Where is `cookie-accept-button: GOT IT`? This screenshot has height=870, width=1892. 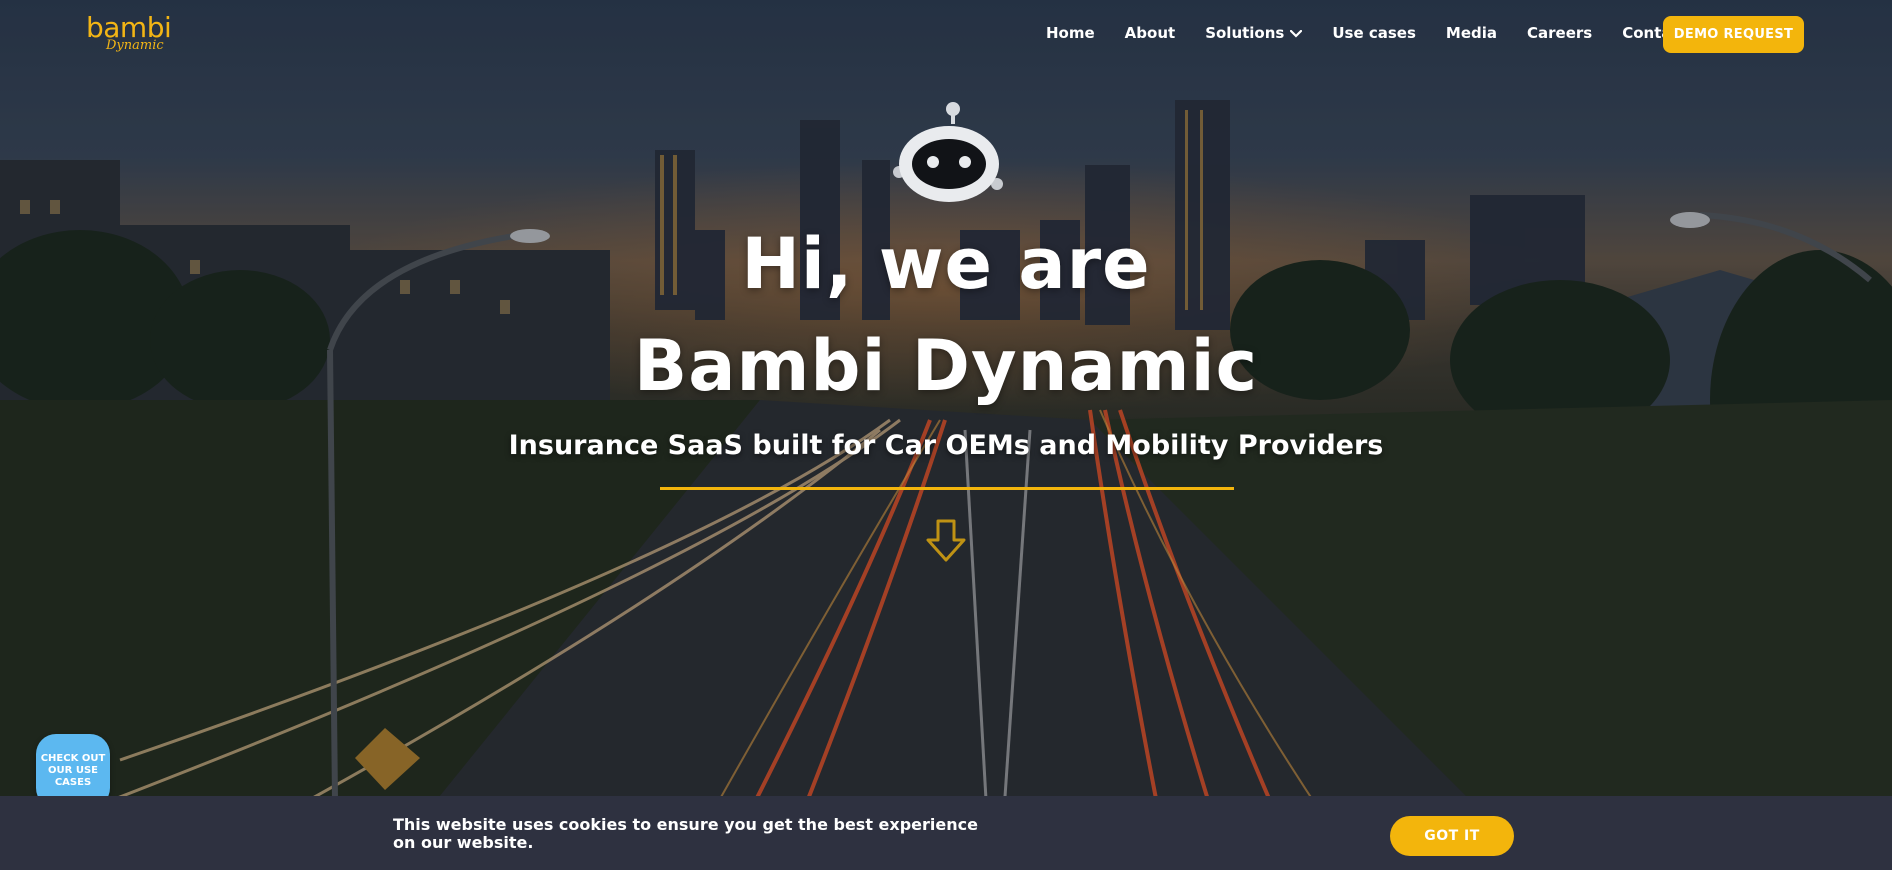 cookie-accept-button: GOT IT is located at coordinates (1452, 836).